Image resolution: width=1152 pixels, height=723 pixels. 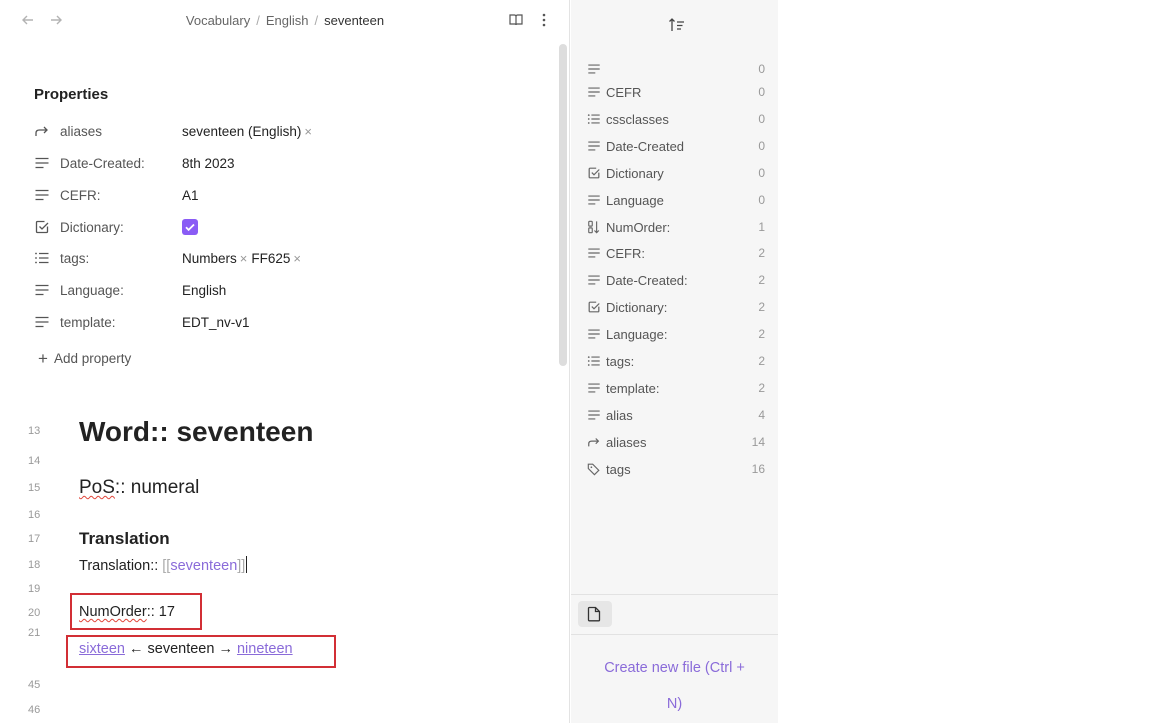 I want to click on dictionary-checkbox, so click(x=190, y=227).